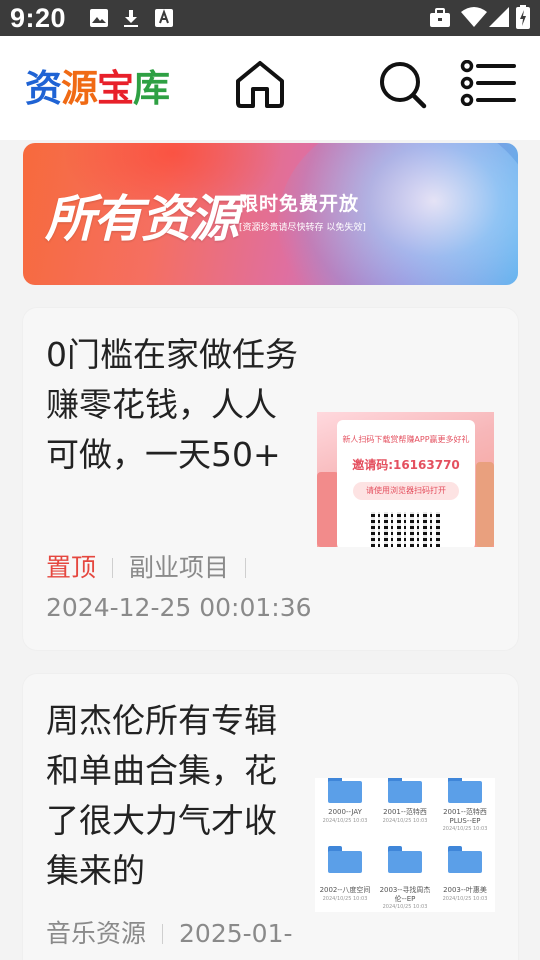 Image resolution: width=540 pixels, height=960 pixels. I want to click on thumb-top-line: 新人扫码下载赏帮赚APP赢更多好礼, so click(406, 439).